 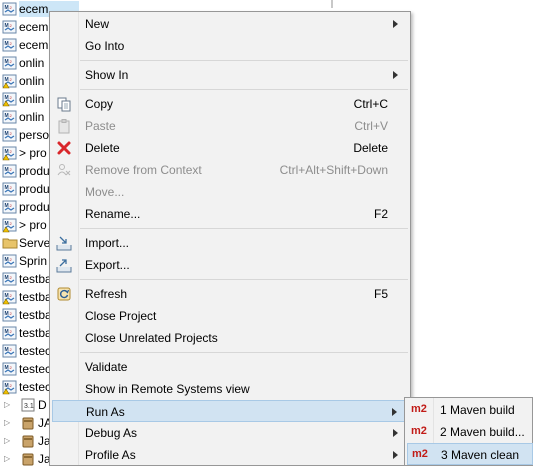 What do you see at coordinates (230, 170) in the screenshot?
I see `menu-item-remove-from-context: Remove from Context Ctrl+Alt+Shift+Down` at bounding box center [230, 170].